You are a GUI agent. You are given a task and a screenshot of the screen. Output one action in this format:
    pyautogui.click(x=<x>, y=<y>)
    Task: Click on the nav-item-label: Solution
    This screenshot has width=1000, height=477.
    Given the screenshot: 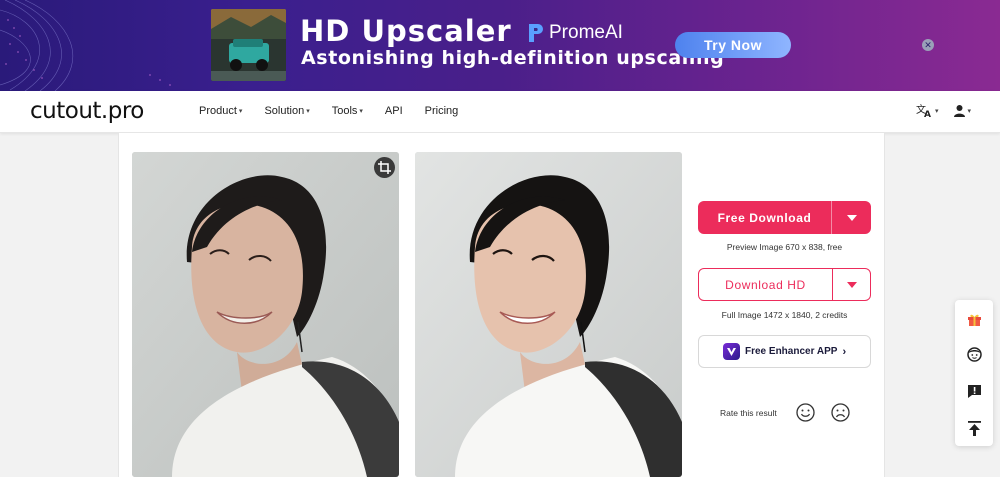 What is the action you would take?
    pyautogui.click(x=284, y=111)
    